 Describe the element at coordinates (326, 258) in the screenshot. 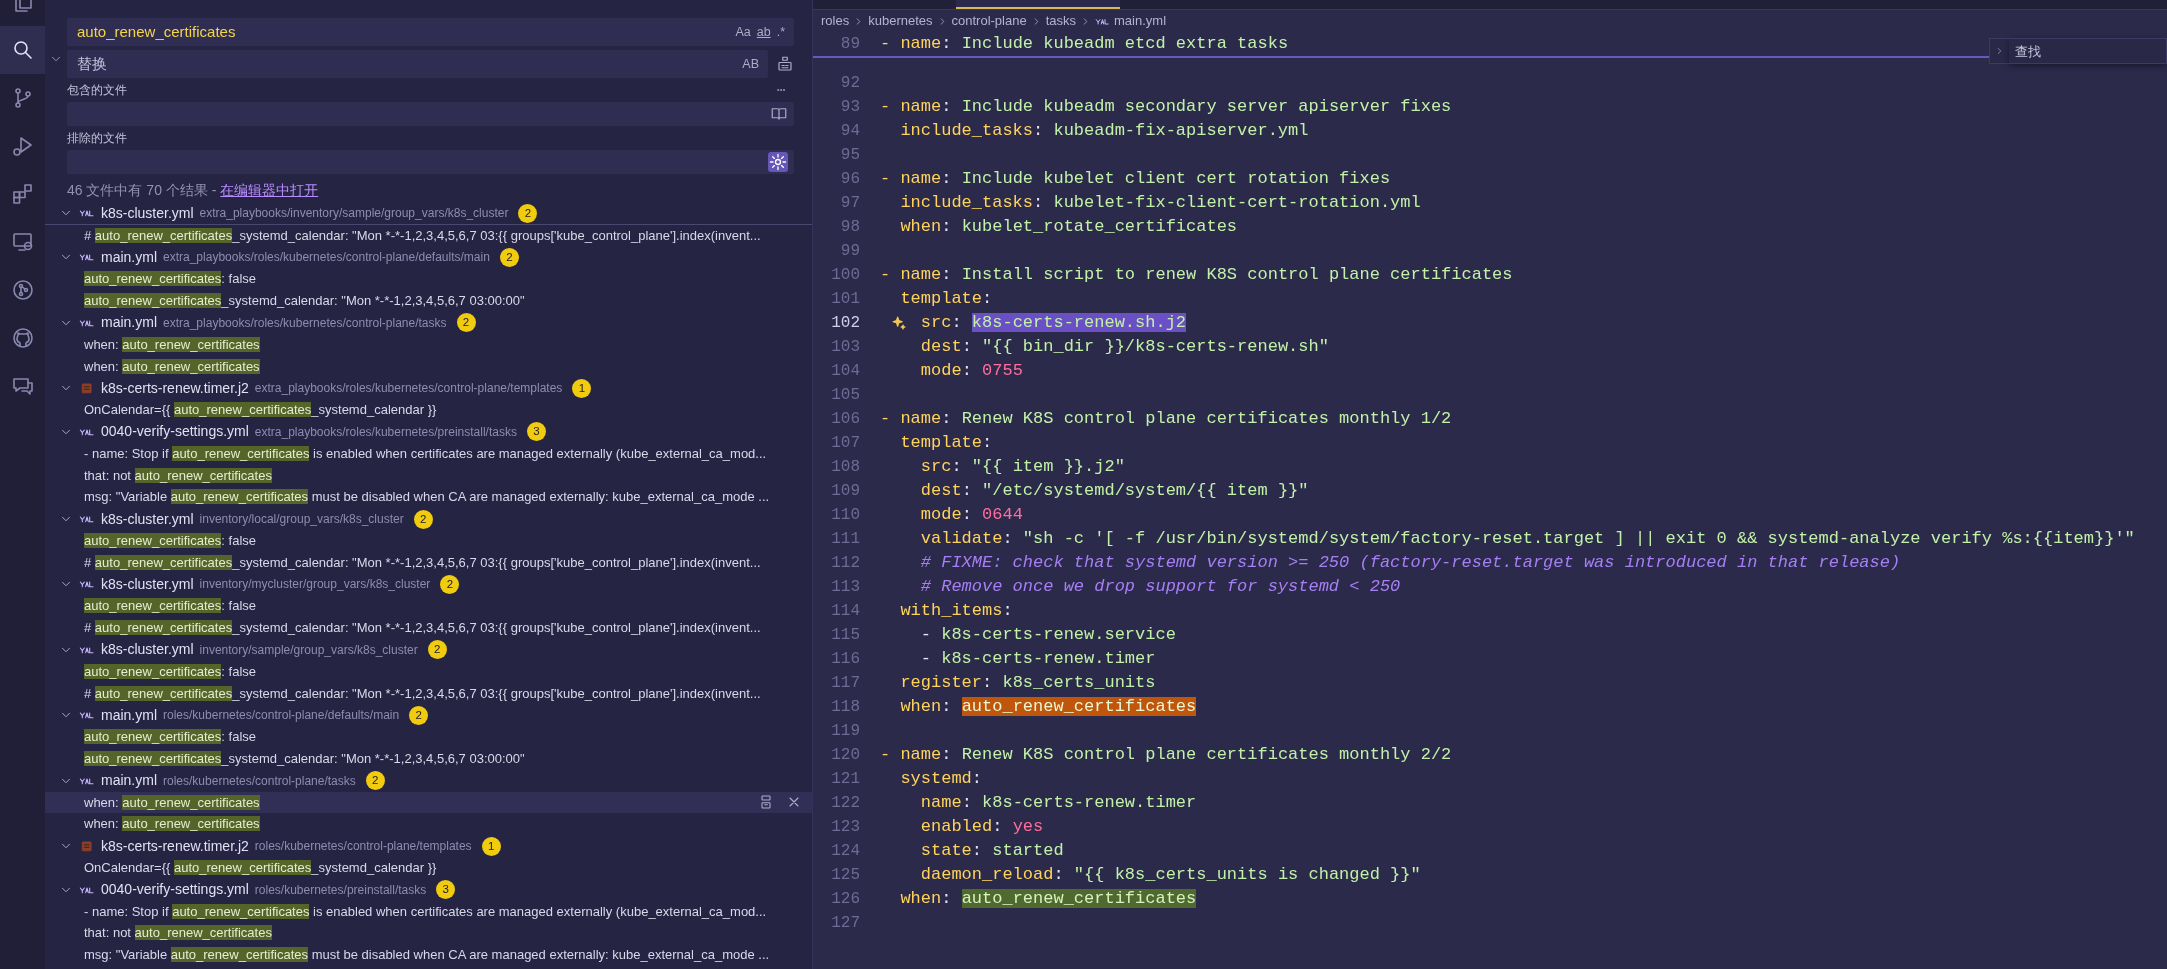

I see `file-path: extra_playbooks/roles/kubernetes/control-plane/defaults/main` at that location.